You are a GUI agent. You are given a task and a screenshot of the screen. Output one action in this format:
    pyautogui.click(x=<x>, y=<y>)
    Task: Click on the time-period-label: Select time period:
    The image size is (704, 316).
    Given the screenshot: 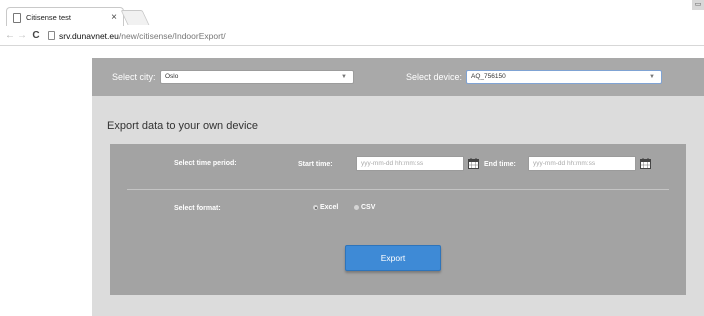 What is the action you would take?
    pyautogui.click(x=205, y=163)
    